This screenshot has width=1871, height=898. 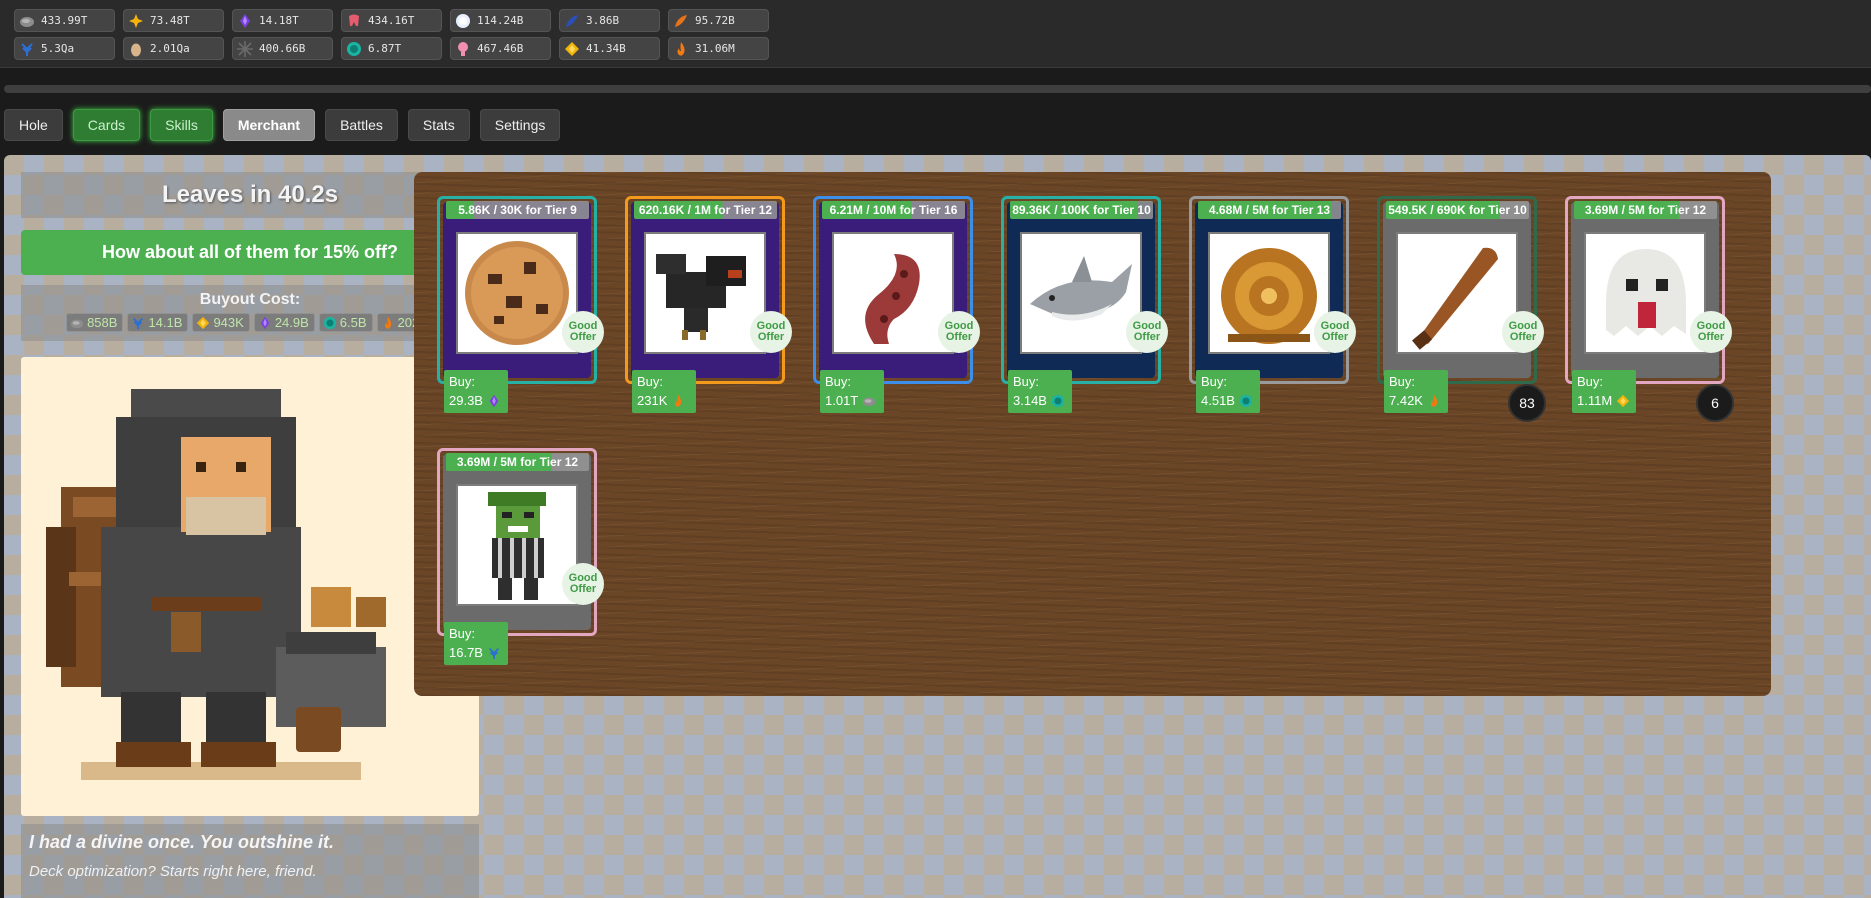 I want to click on purple-gem-icon, so click(x=494, y=401).